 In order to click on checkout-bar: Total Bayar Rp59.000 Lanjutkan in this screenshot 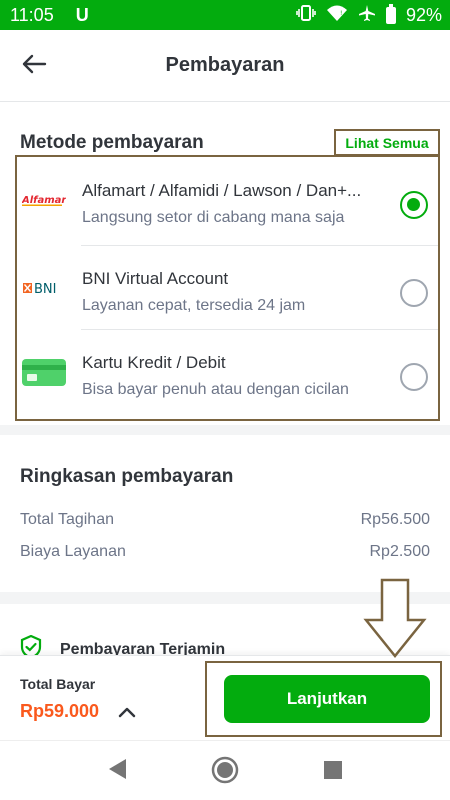, I will do `click(225, 697)`.